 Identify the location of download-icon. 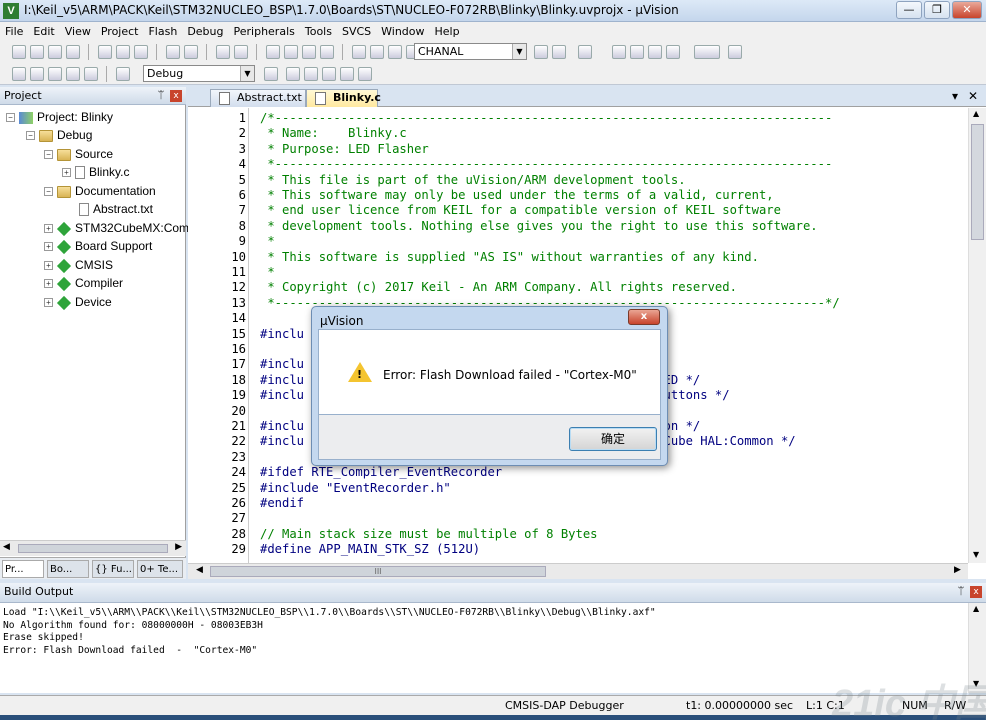
(122, 74).